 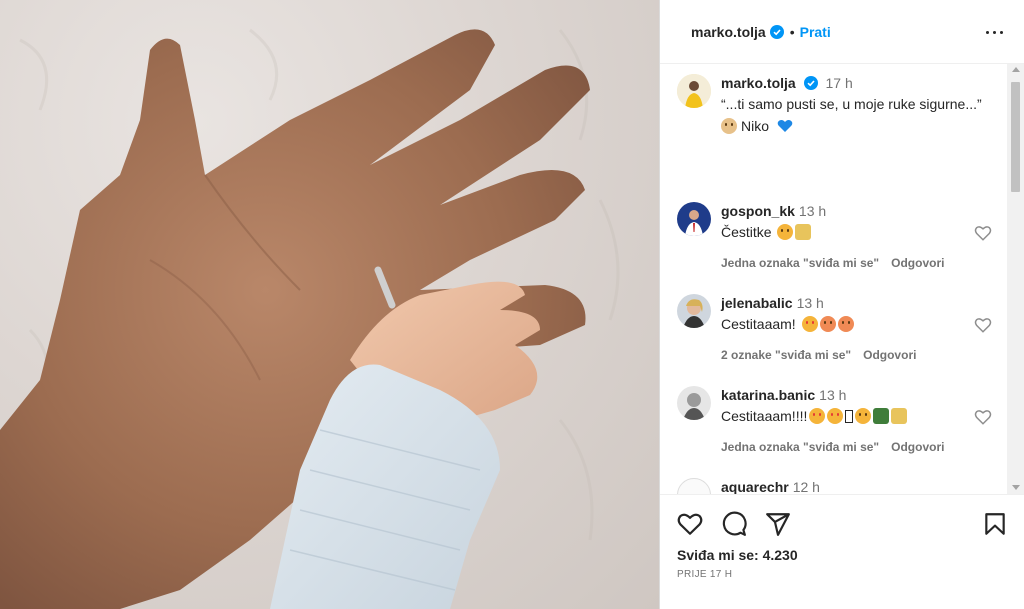 What do you see at coordinates (757, 303) in the screenshot?
I see `comment-username: jelenabalic` at bounding box center [757, 303].